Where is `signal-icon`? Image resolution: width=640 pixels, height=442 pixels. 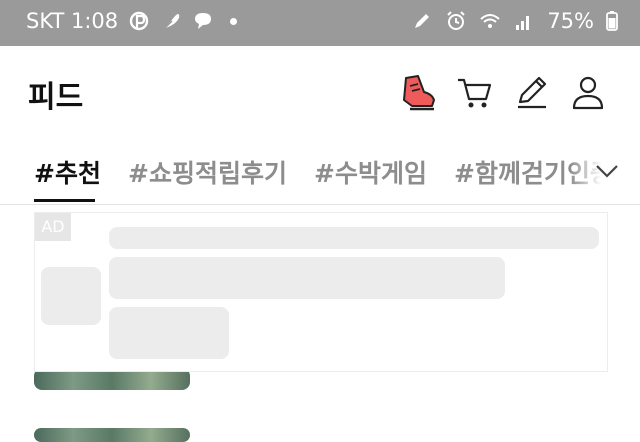
signal-icon is located at coordinates (523, 23).